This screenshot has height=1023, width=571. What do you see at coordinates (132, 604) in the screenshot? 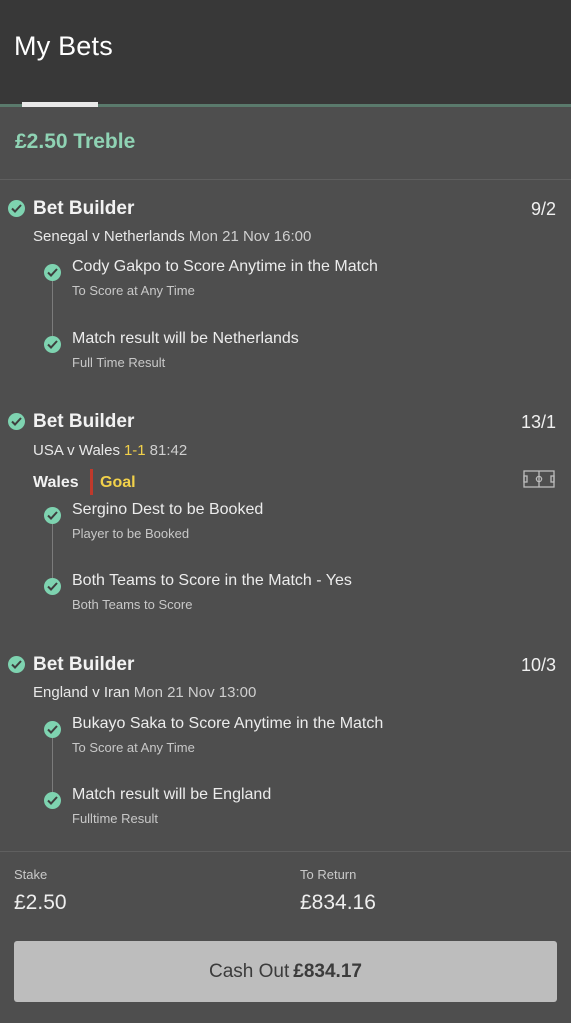
I see `selection-market: Both Teams to Score` at bounding box center [132, 604].